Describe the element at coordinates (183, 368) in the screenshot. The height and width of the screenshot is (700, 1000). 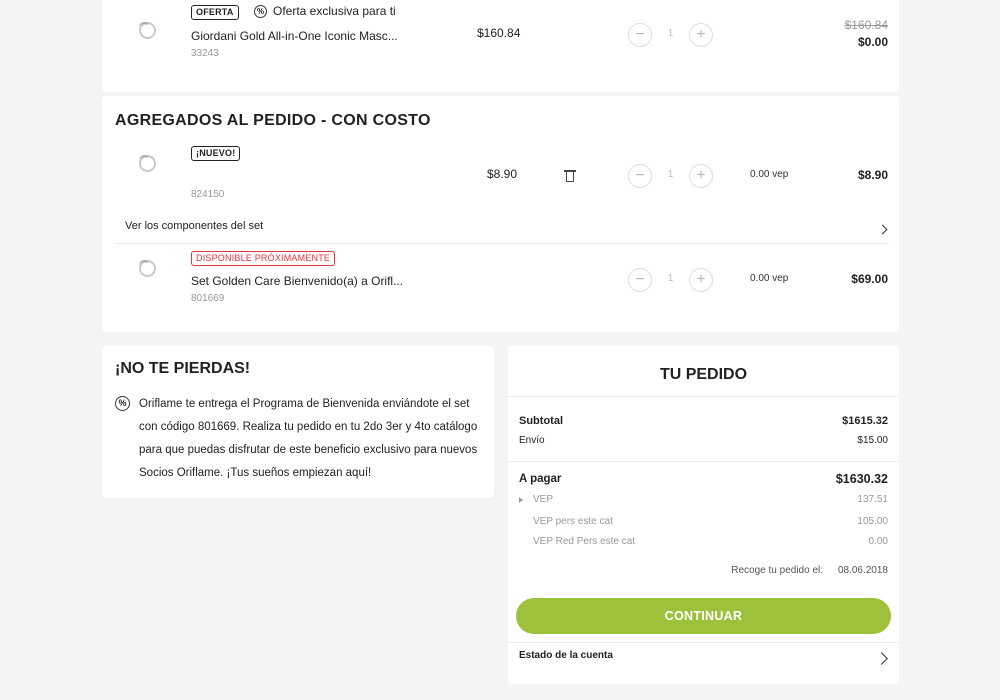
I see `promo-title: ¡NO TE PIERDAS!` at that location.